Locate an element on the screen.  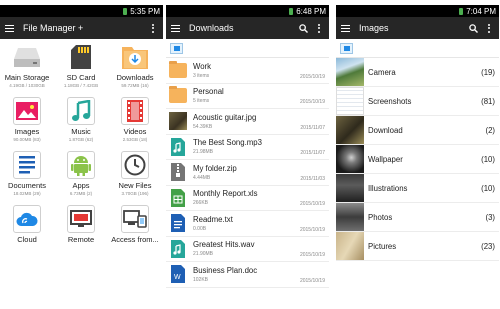
grid-item-music: Music 1.87GB (62) is located at coordinates (81, 122).